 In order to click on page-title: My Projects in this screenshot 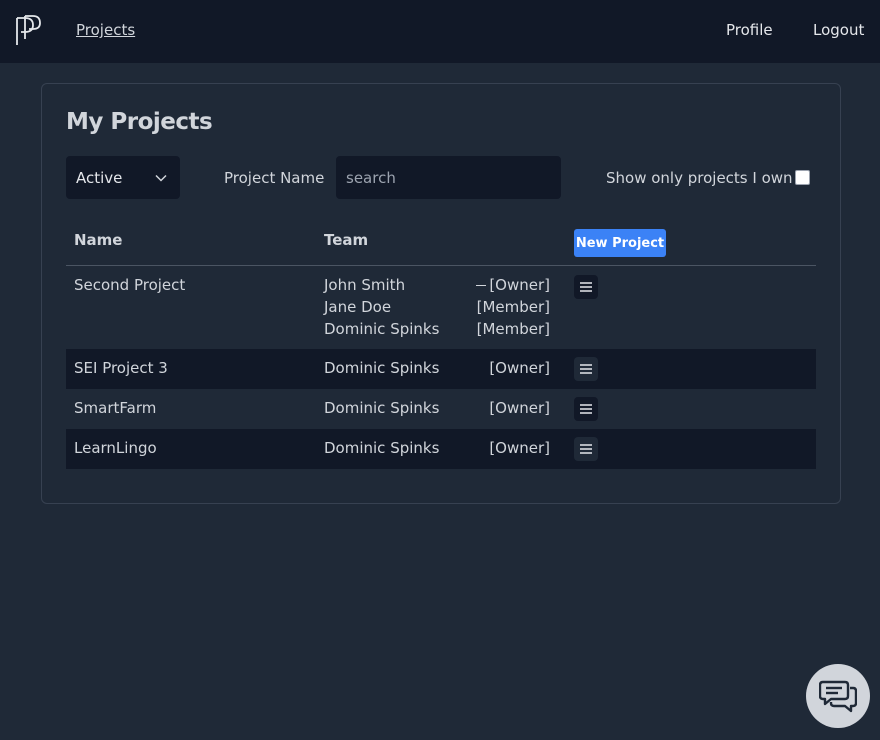, I will do `click(139, 122)`.